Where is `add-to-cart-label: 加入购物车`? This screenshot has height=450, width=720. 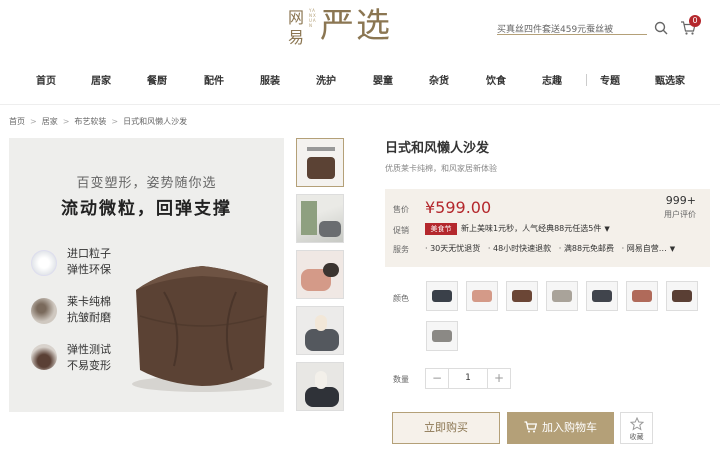 add-to-cart-label: 加入购物车 is located at coordinates (569, 427).